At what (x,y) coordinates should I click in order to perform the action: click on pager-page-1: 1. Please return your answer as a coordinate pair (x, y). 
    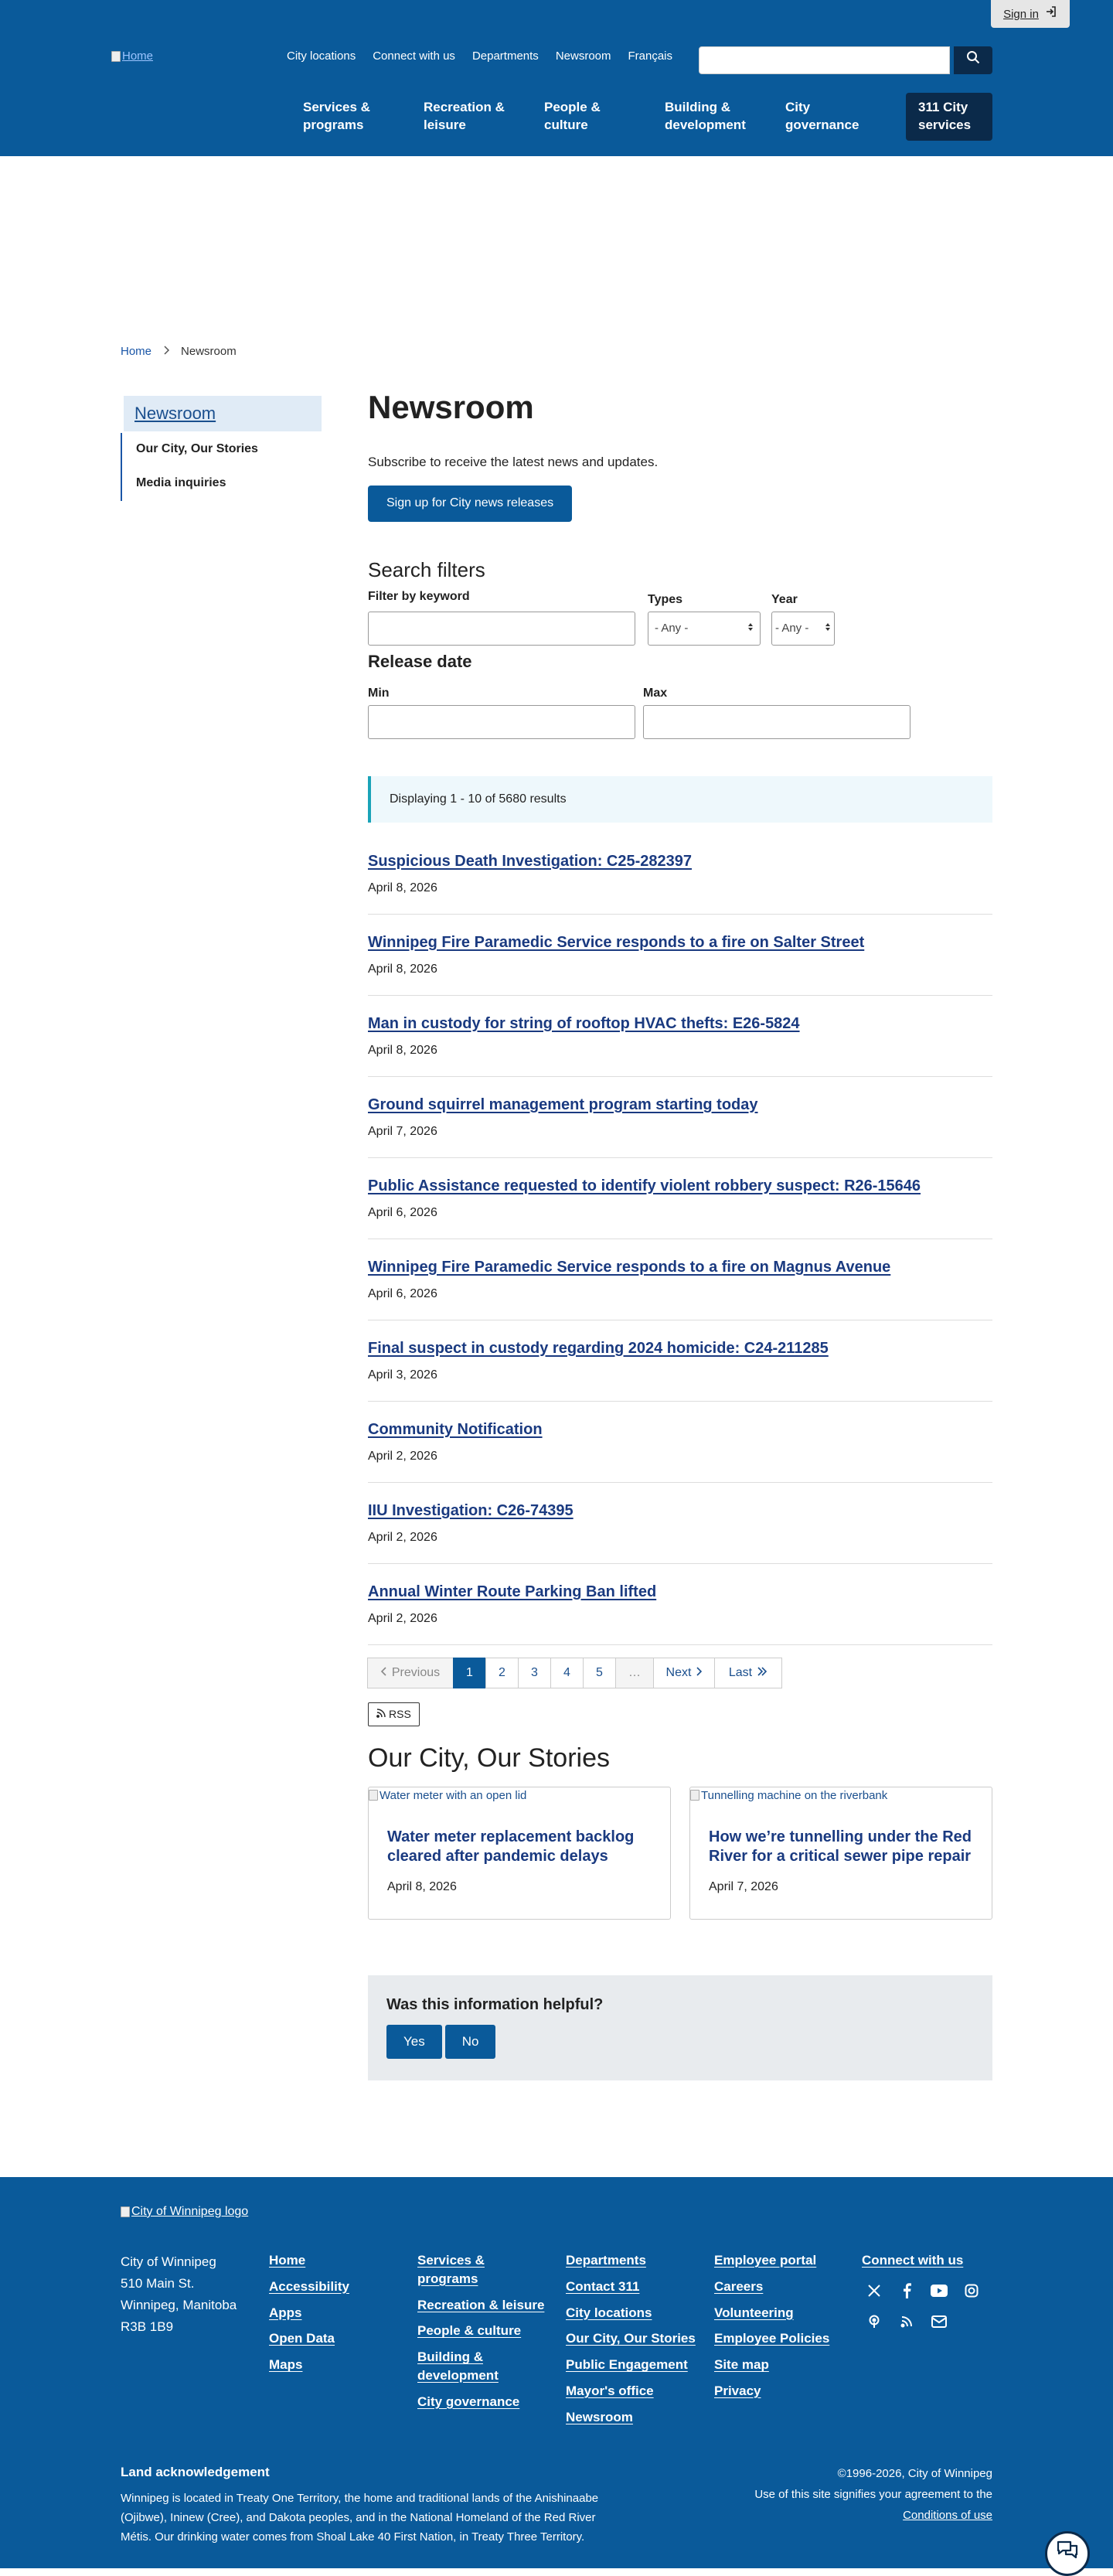
    Looking at the image, I should click on (469, 1673).